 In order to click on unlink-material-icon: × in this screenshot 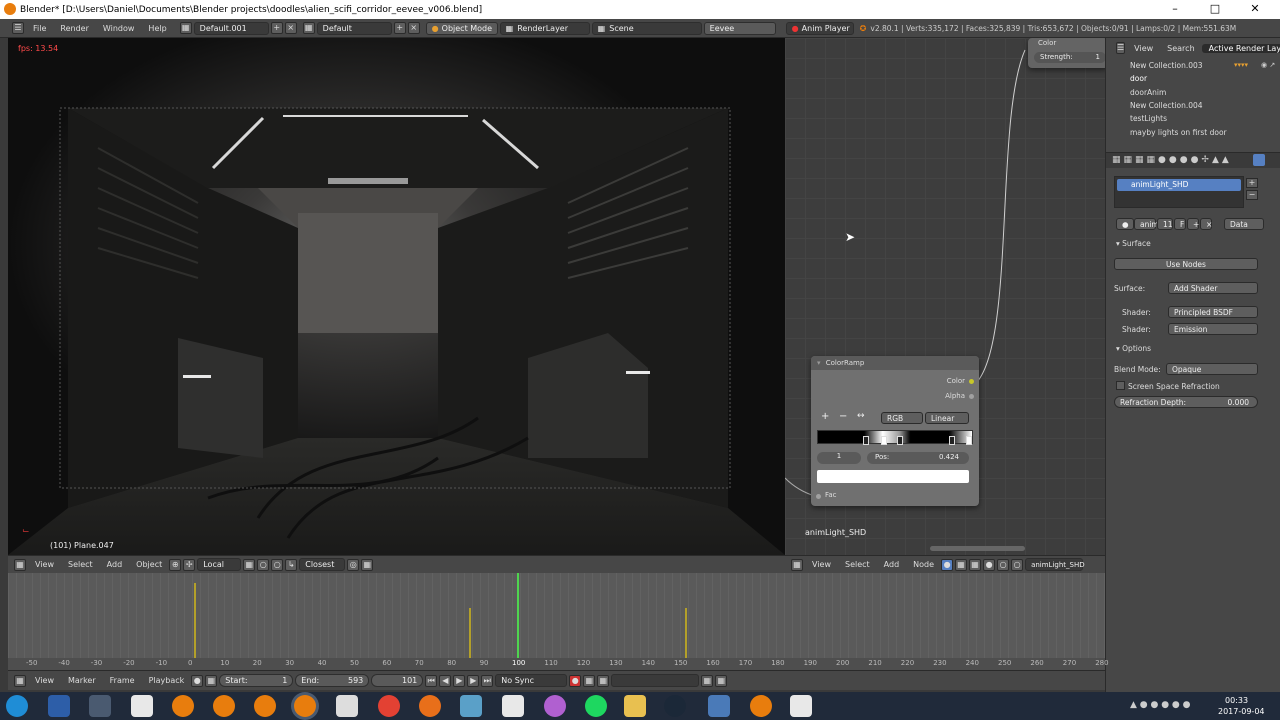, I will do `click(1206, 224)`.